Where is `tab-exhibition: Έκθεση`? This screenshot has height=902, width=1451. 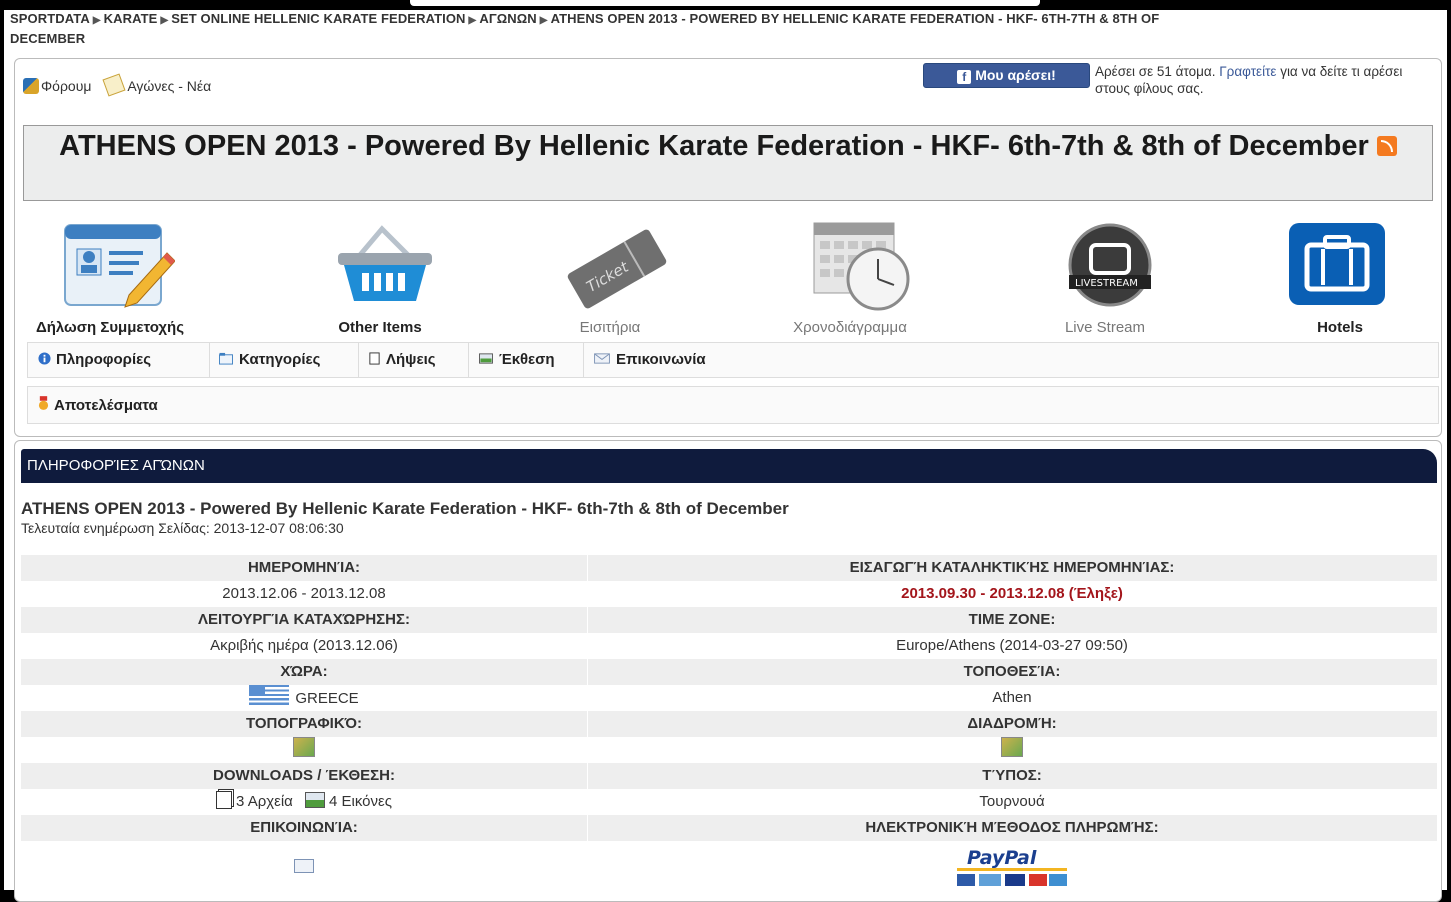
tab-exhibition: Έκθεση is located at coordinates (516, 359).